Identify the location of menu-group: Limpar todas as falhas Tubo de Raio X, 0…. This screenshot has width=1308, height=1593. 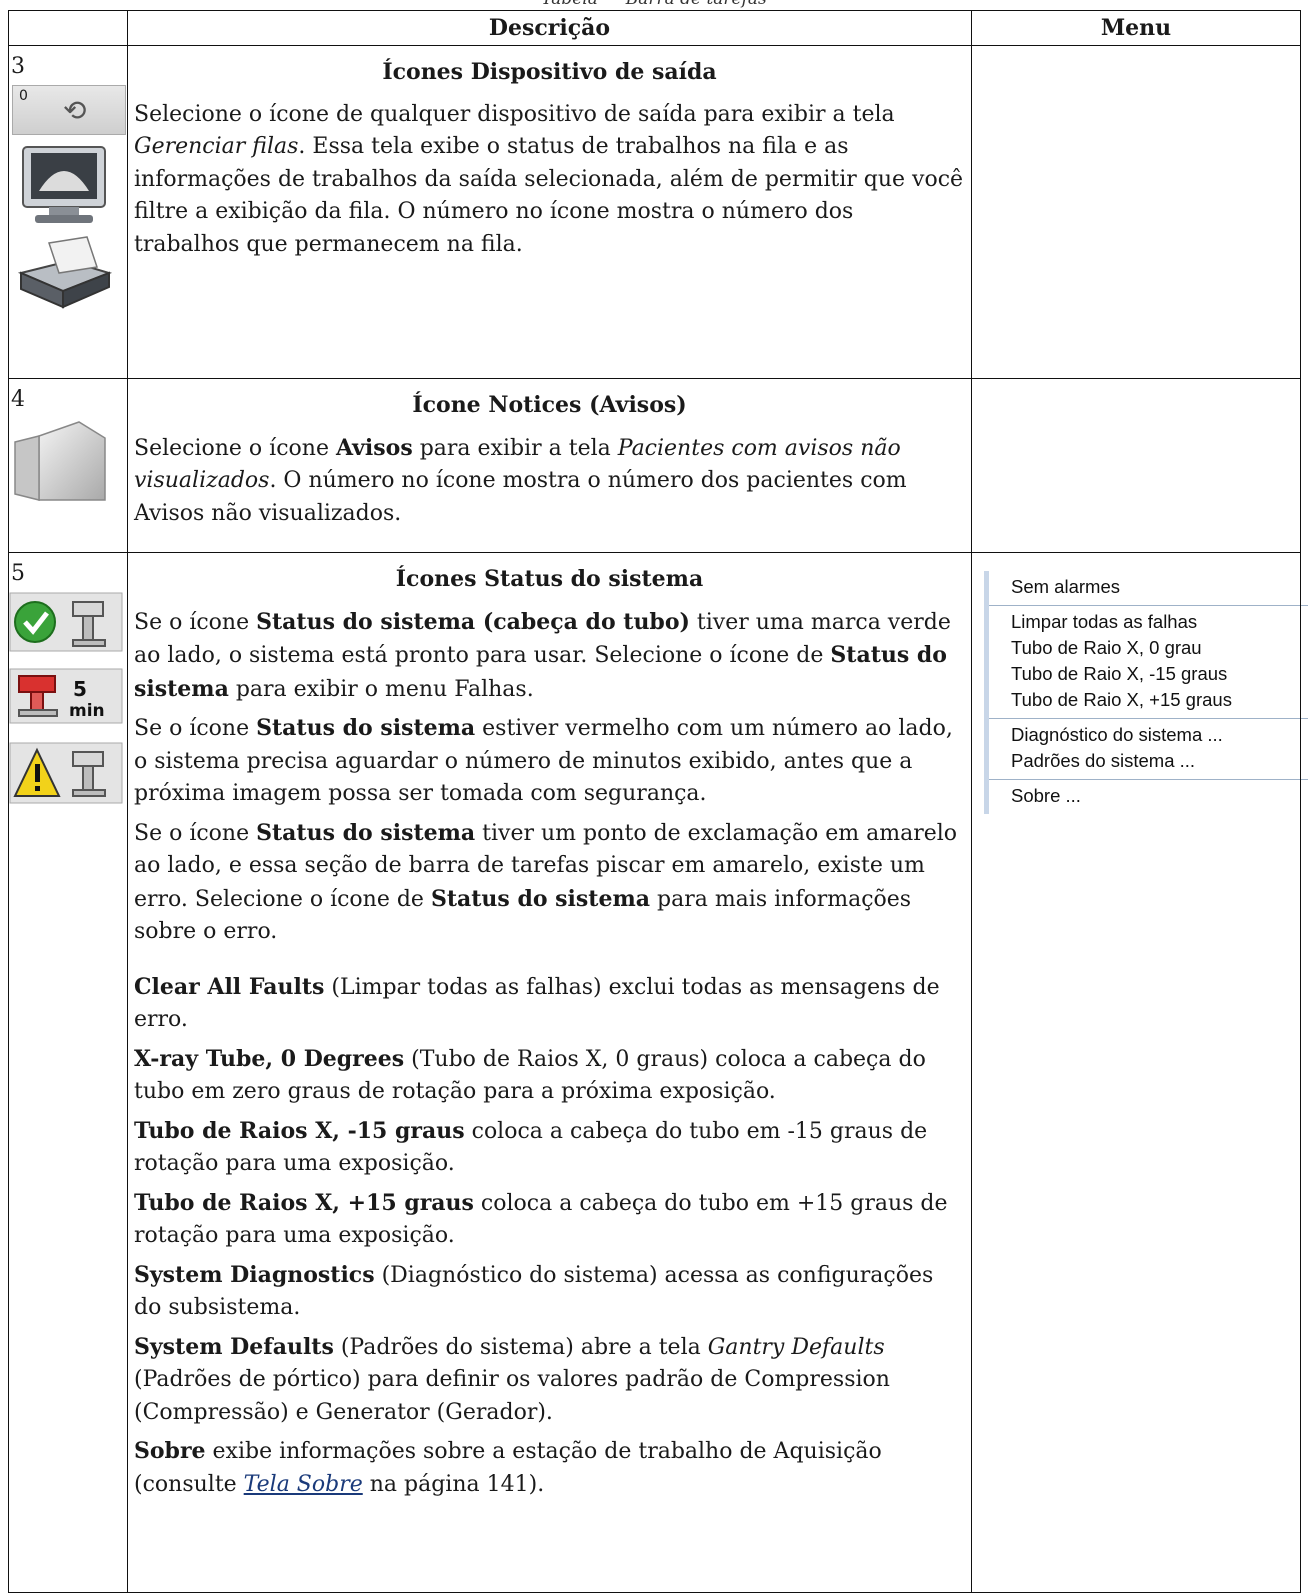
(1148, 662).